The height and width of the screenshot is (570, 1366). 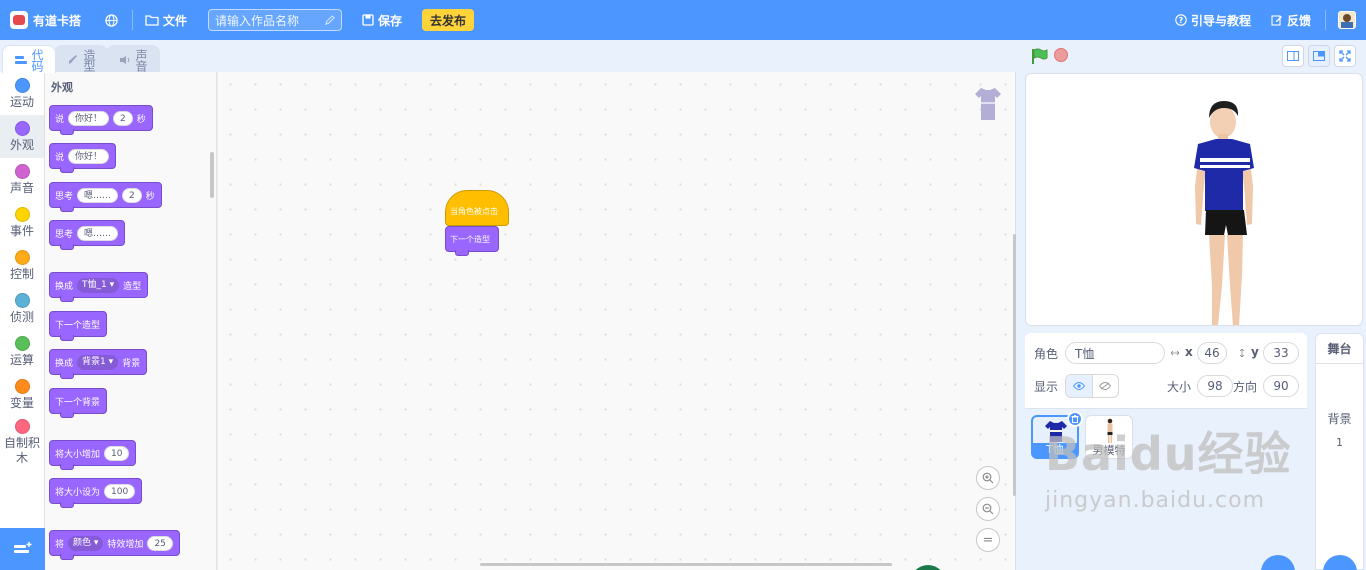 What do you see at coordinates (81, 59) in the screenshot?
I see `tab-costumes: 造型` at bounding box center [81, 59].